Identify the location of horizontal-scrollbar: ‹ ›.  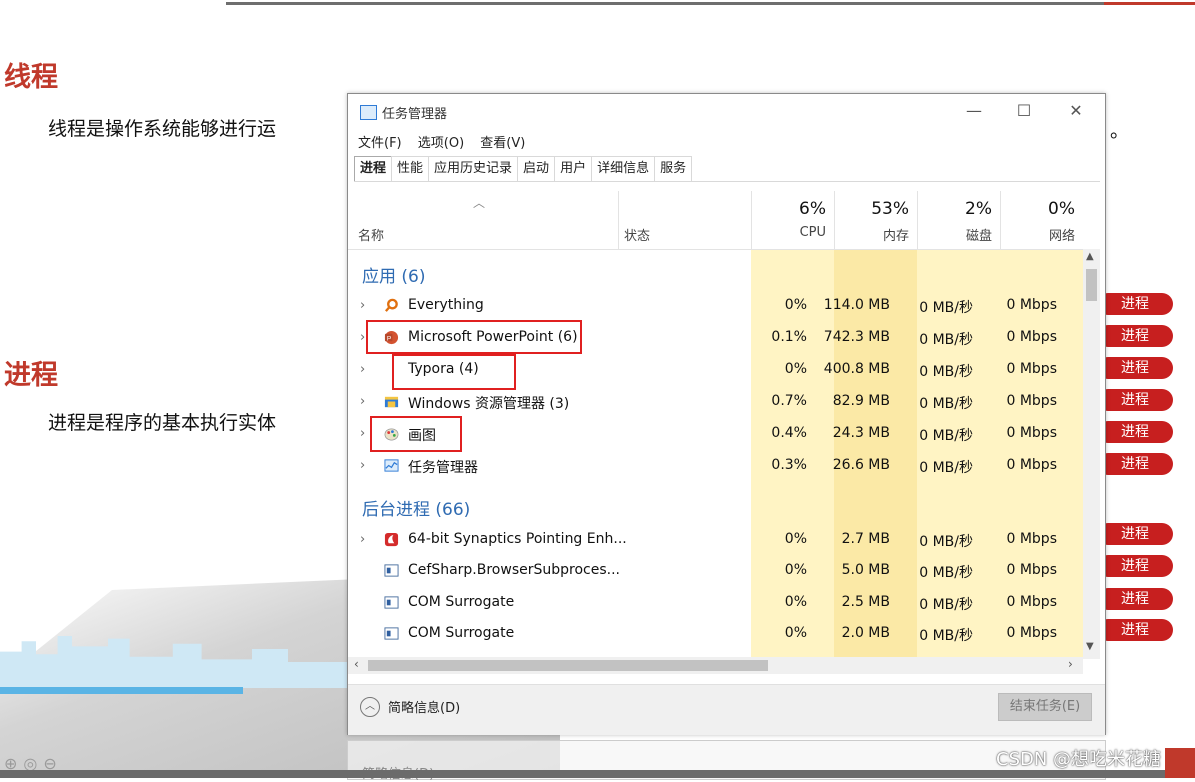
(715, 665).